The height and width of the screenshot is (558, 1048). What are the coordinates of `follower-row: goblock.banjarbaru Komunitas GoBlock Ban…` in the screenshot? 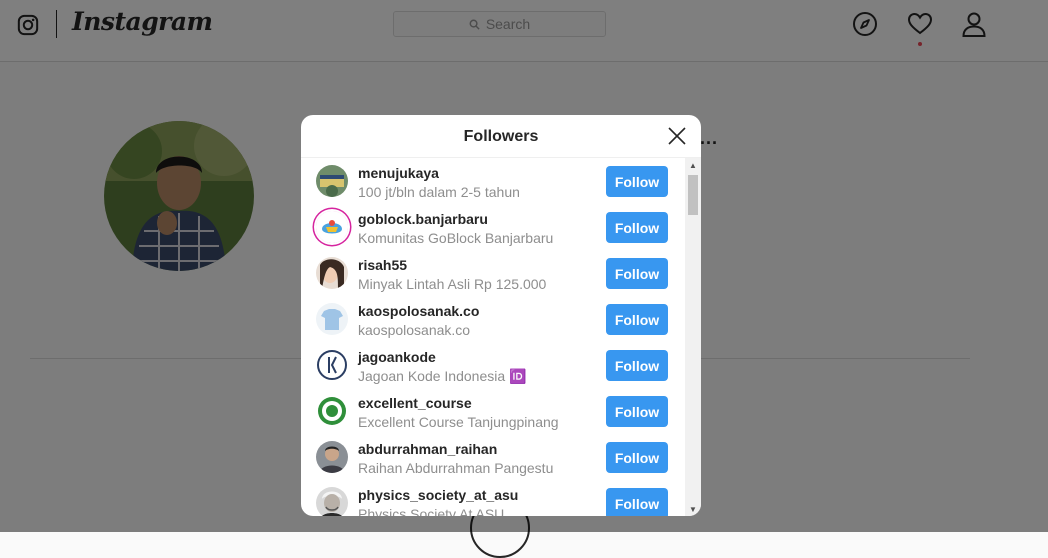 It's located at (493, 227).